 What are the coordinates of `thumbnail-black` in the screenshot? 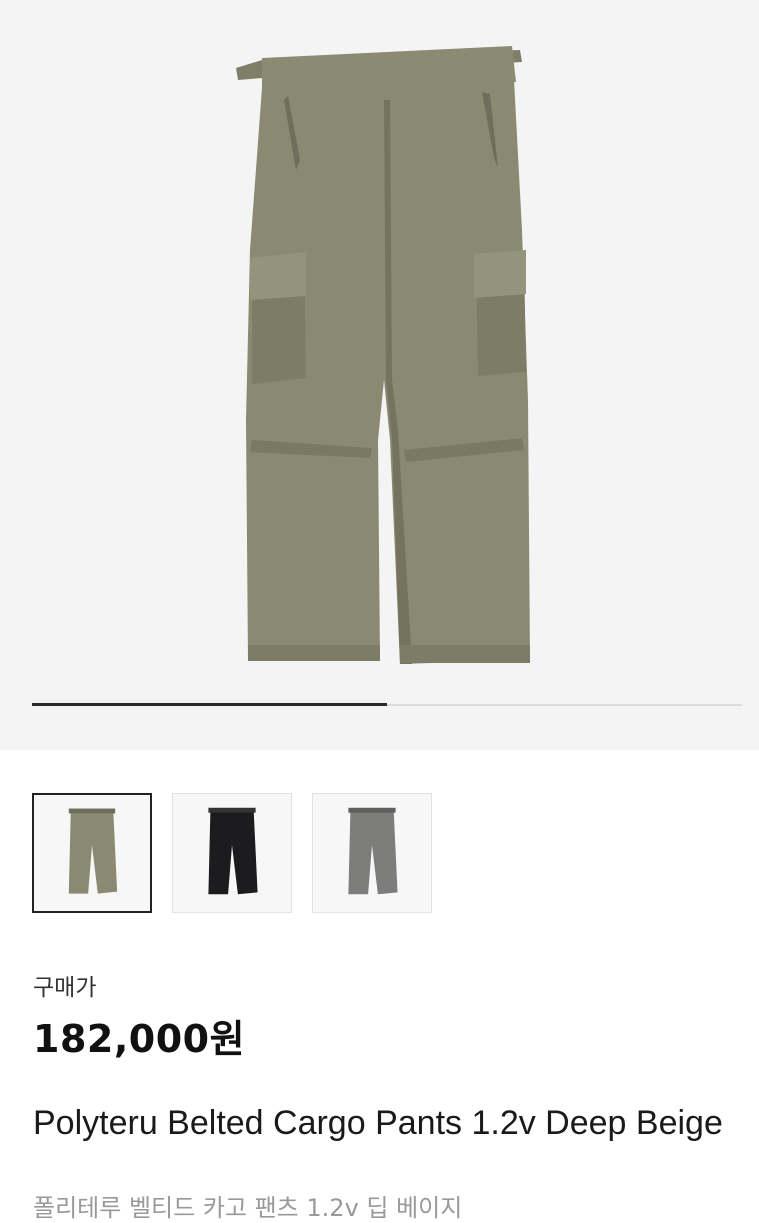 It's located at (232, 853).